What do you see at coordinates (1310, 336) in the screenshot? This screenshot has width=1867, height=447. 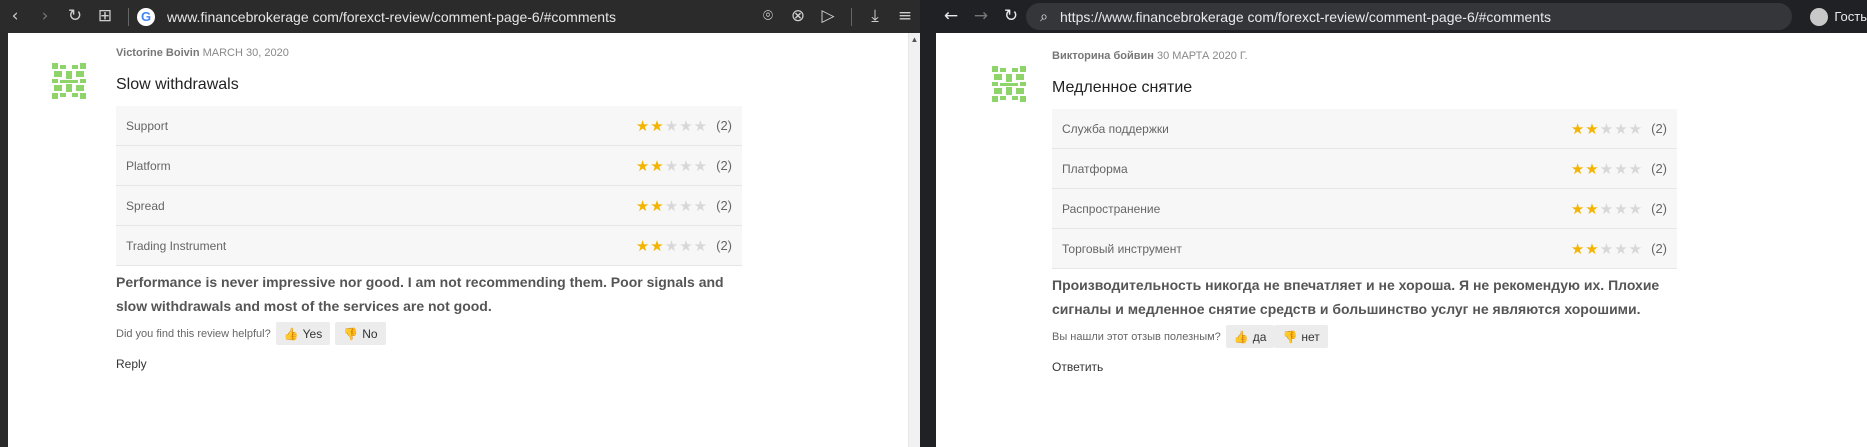 I see `no-label: нет` at bounding box center [1310, 336].